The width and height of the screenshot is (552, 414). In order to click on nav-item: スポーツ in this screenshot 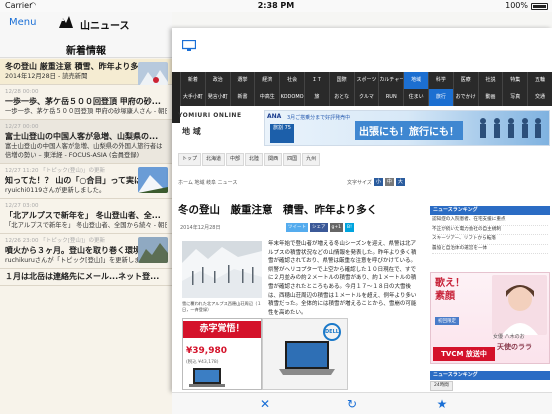, I will do `click(366, 80)`.